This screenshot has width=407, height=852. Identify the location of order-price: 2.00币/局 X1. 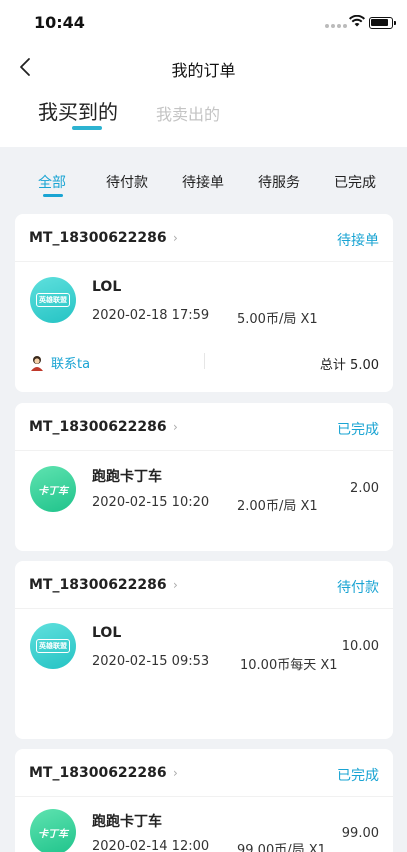
(277, 506).